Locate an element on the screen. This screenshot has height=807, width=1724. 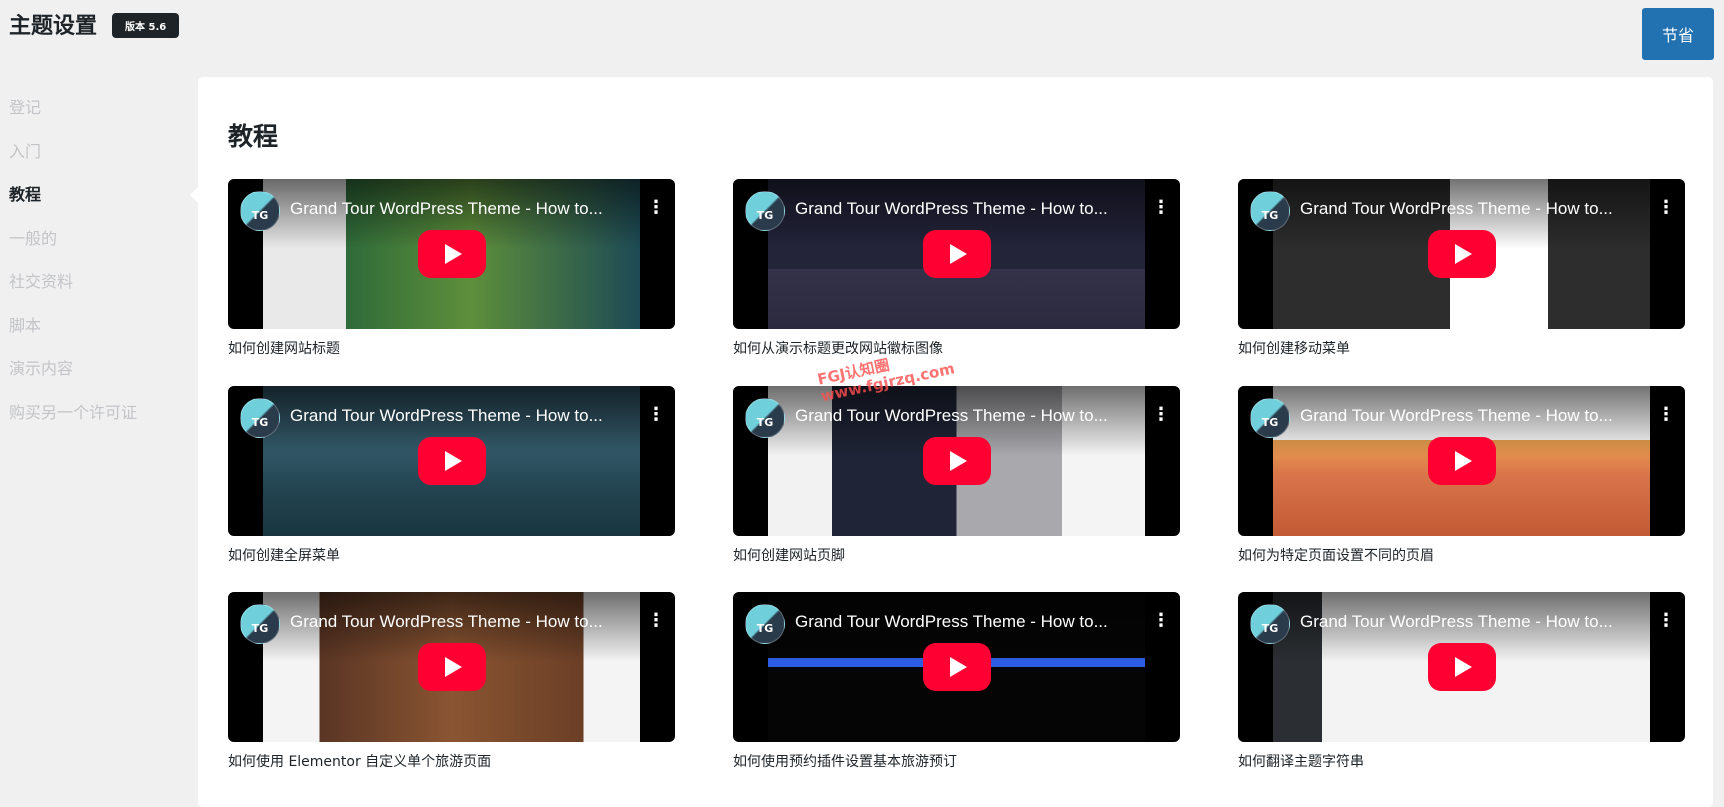
video-caption: 如何创建全屏菜单 is located at coordinates (284, 556).